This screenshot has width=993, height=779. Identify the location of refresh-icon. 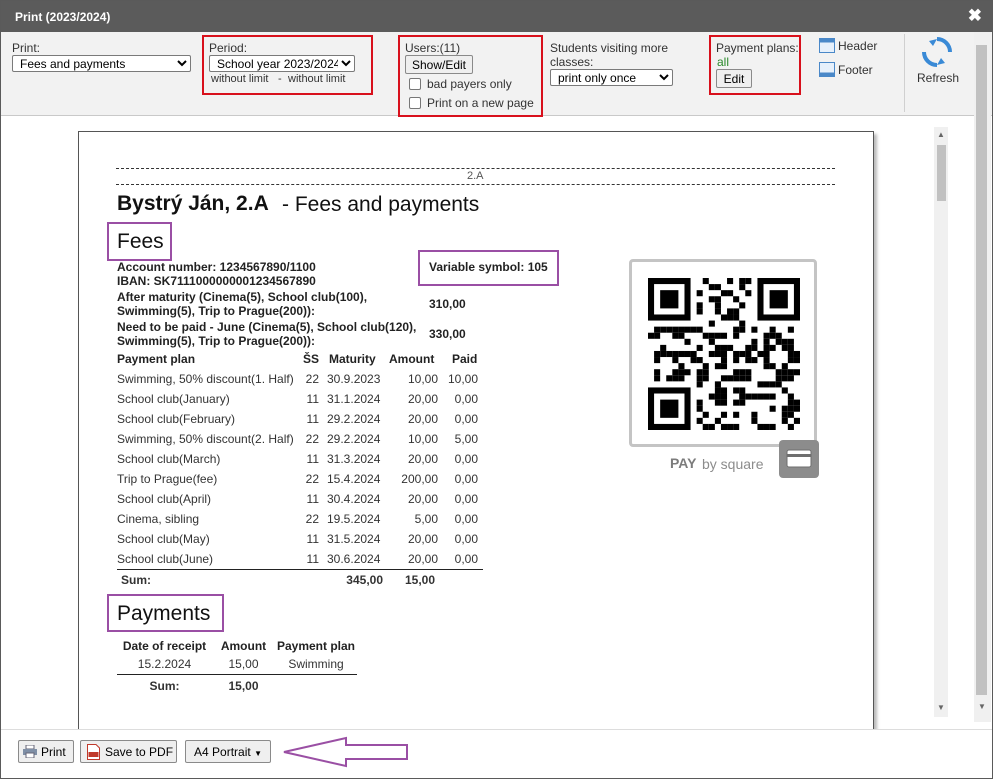
(937, 52).